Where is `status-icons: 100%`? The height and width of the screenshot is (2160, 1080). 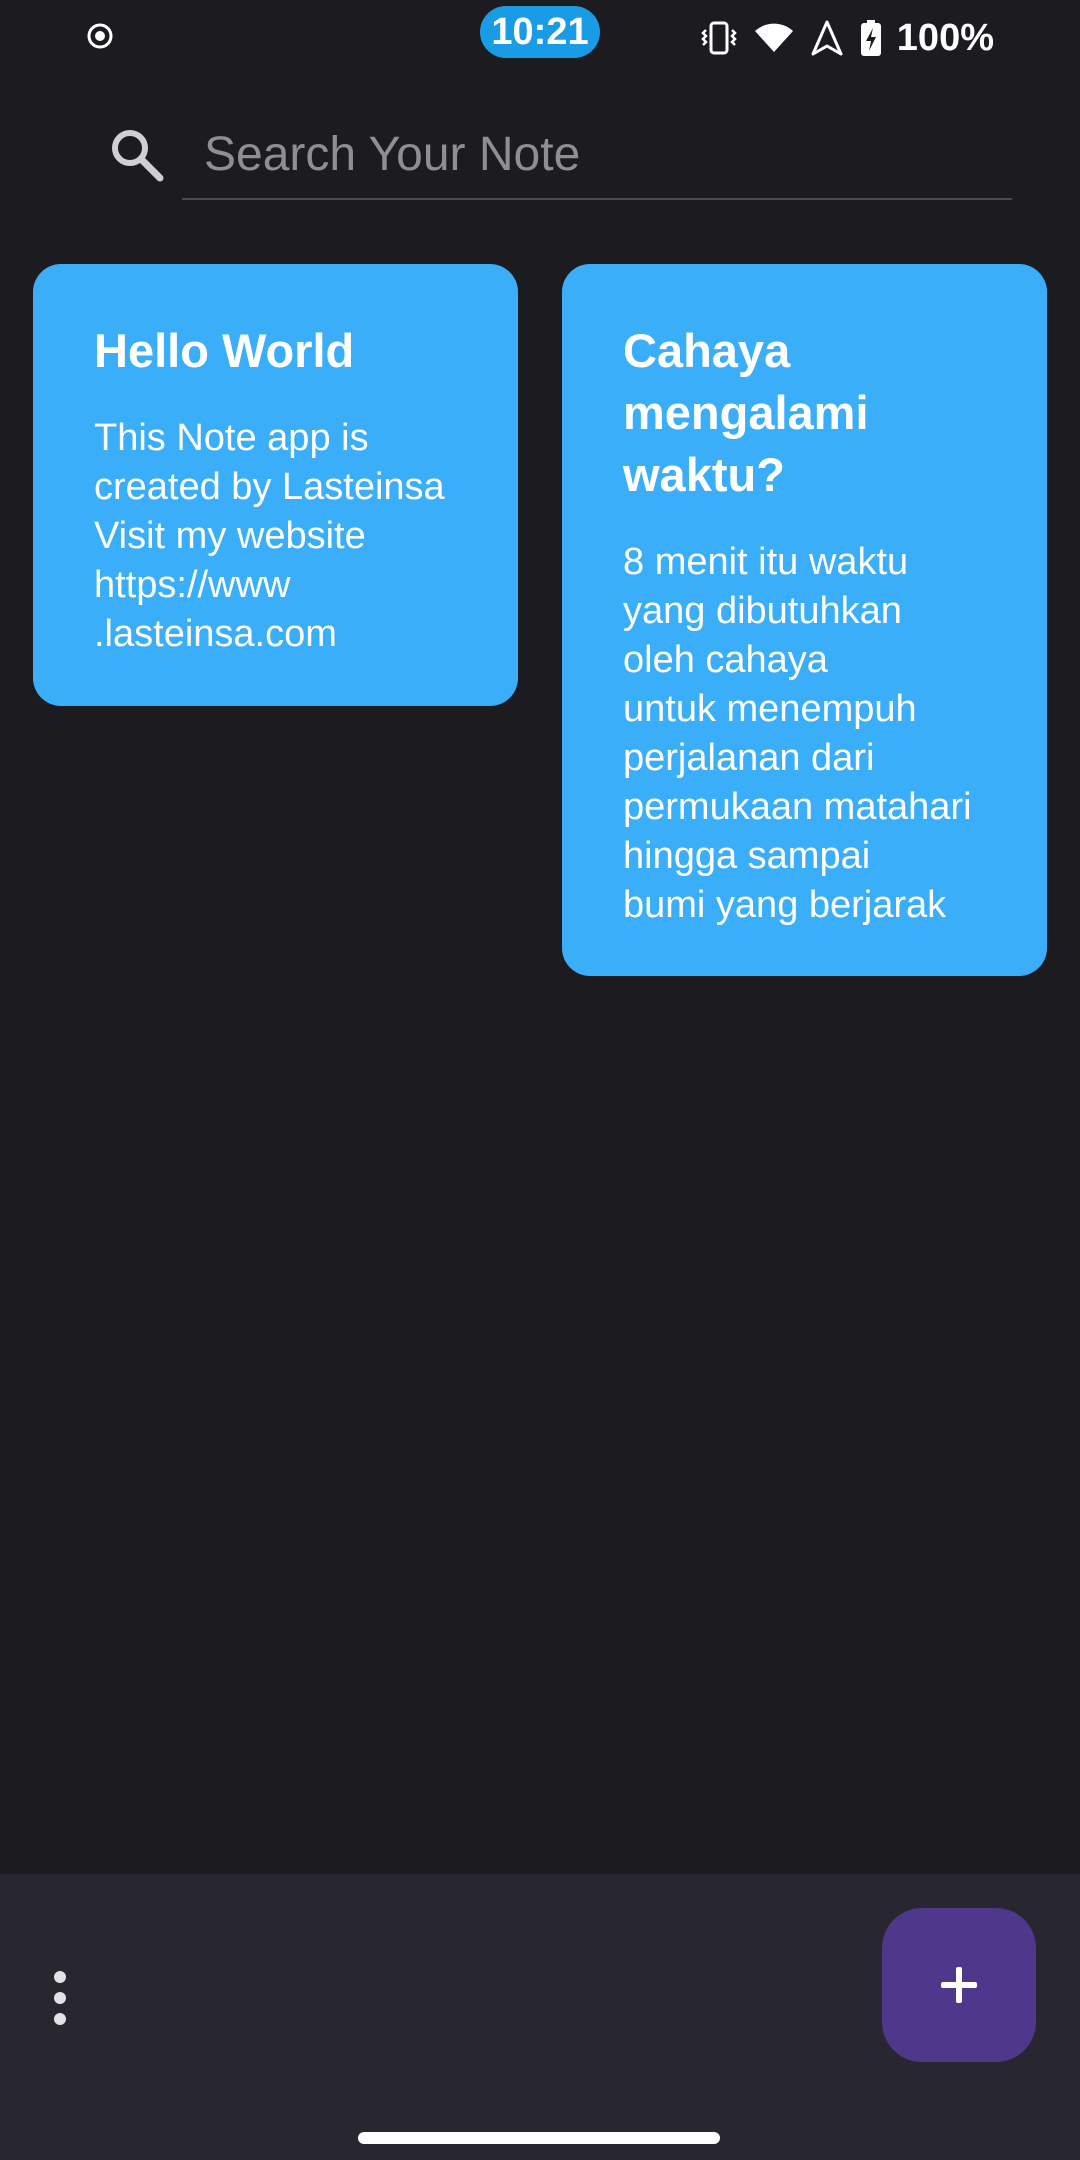 status-icons: 100% is located at coordinates (846, 38).